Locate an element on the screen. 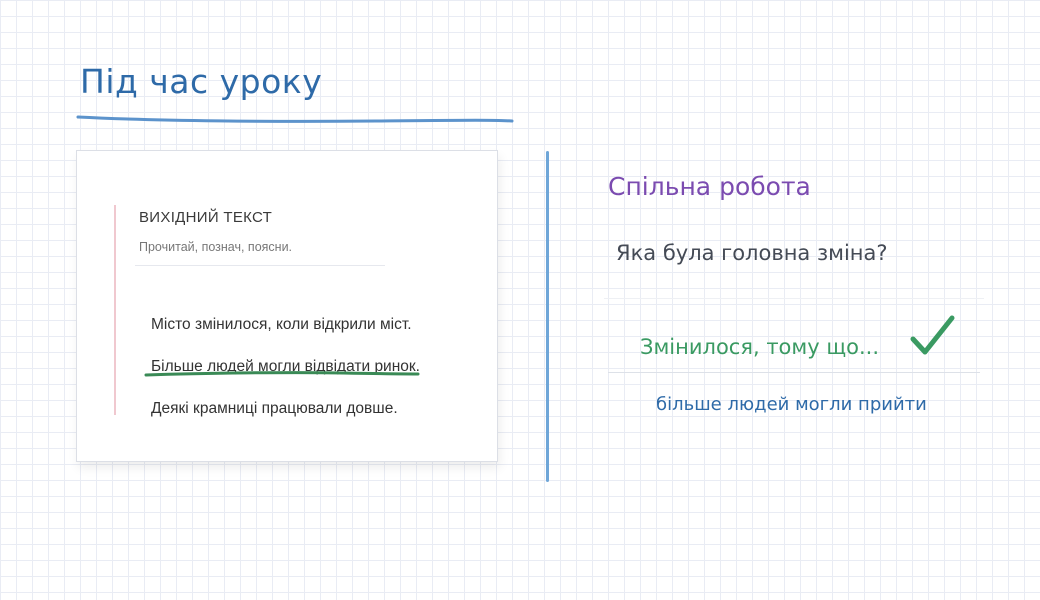 This screenshot has width=1040, height=600. card-heading: ВИХІДНИЙ ТЕКСТ is located at coordinates (206, 217).